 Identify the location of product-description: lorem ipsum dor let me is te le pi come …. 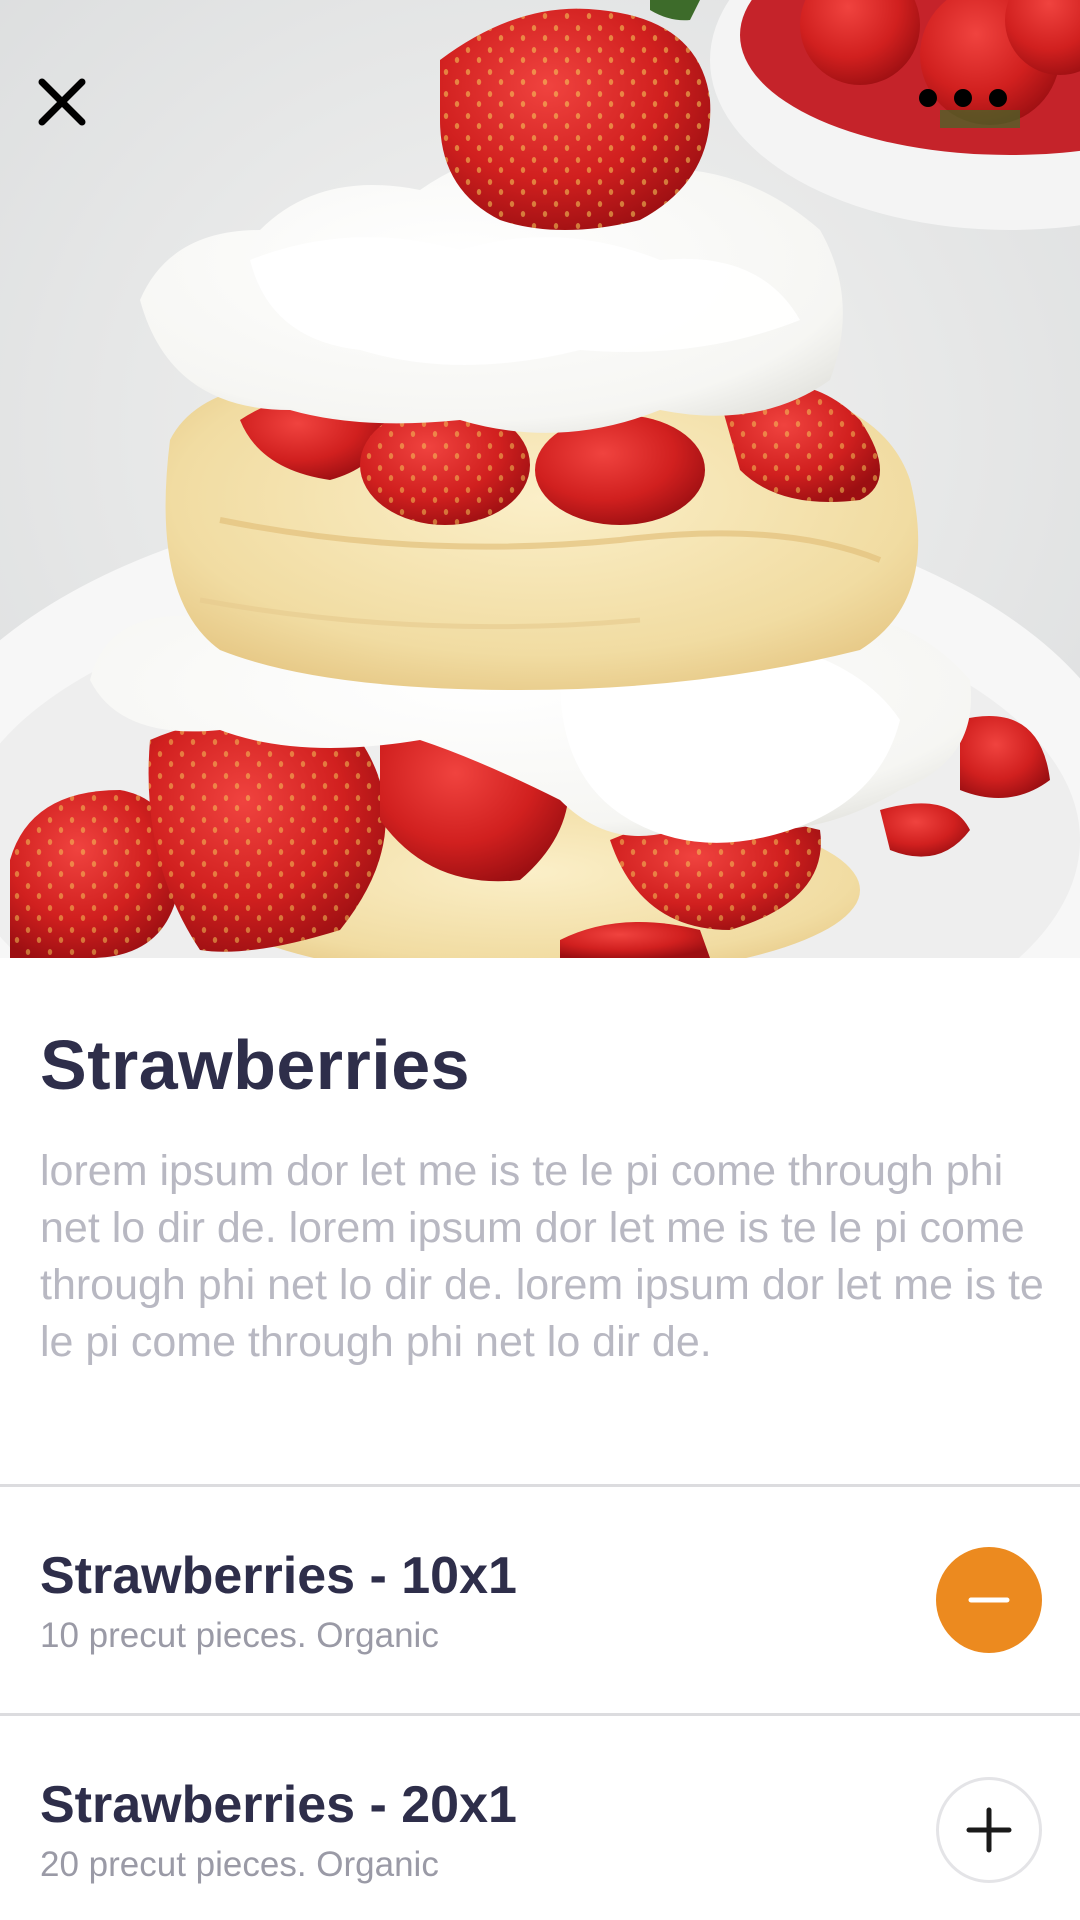
(542, 1256).